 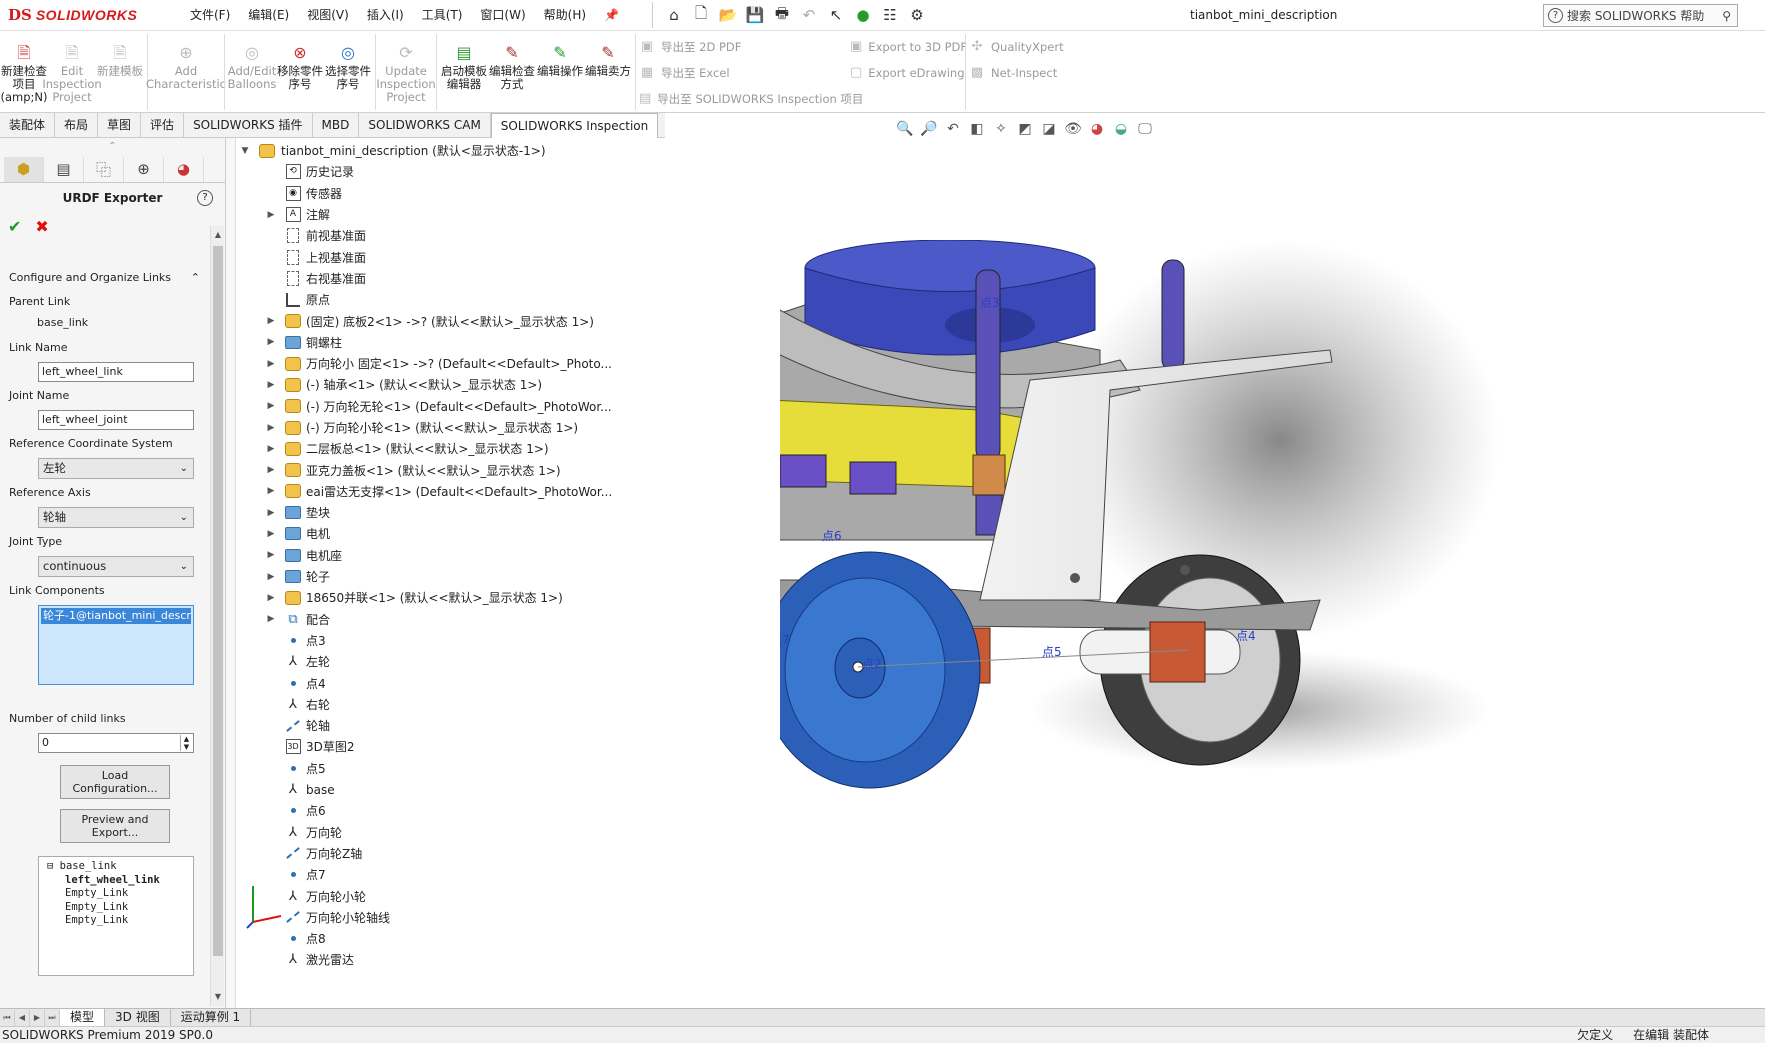 What do you see at coordinates (836, 15) in the screenshot?
I see `select-icon: ↖` at bounding box center [836, 15].